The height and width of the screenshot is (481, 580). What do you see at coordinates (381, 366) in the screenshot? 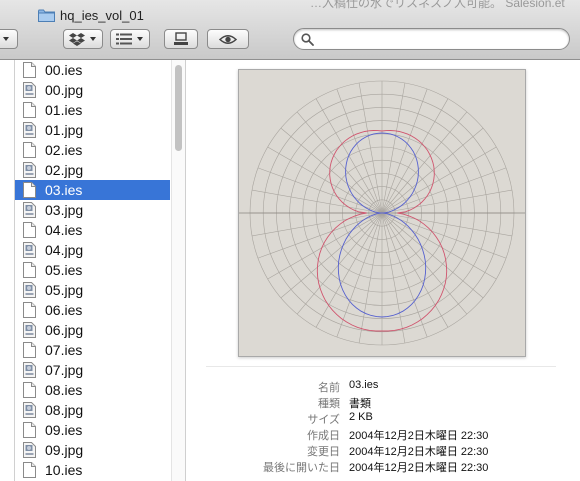
I see `info-divider` at bounding box center [381, 366].